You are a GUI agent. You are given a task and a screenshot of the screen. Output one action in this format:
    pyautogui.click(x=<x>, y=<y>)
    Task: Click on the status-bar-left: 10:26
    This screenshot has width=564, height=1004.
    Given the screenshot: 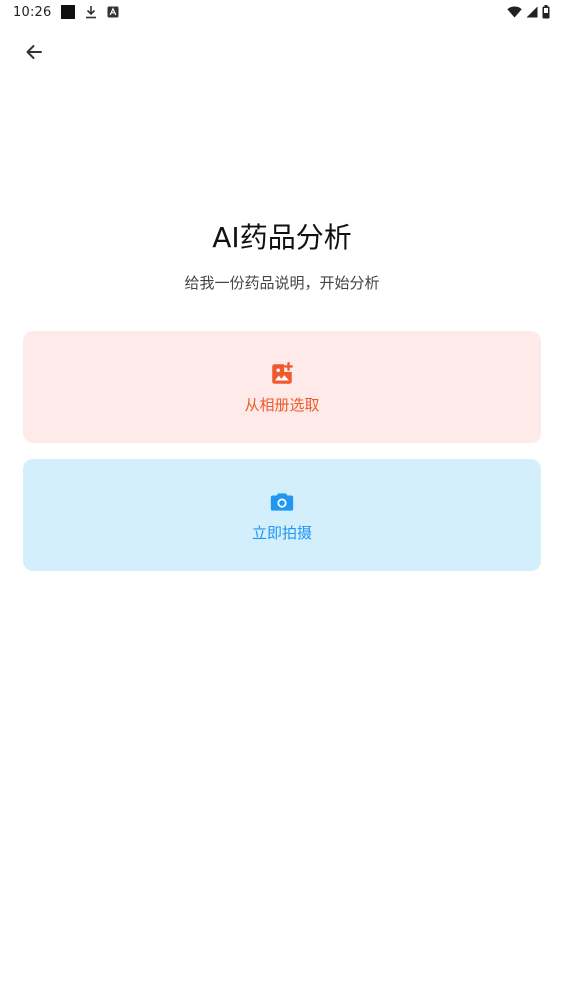 What is the action you would take?
    pyautogui.click(x=66, y=12)
    